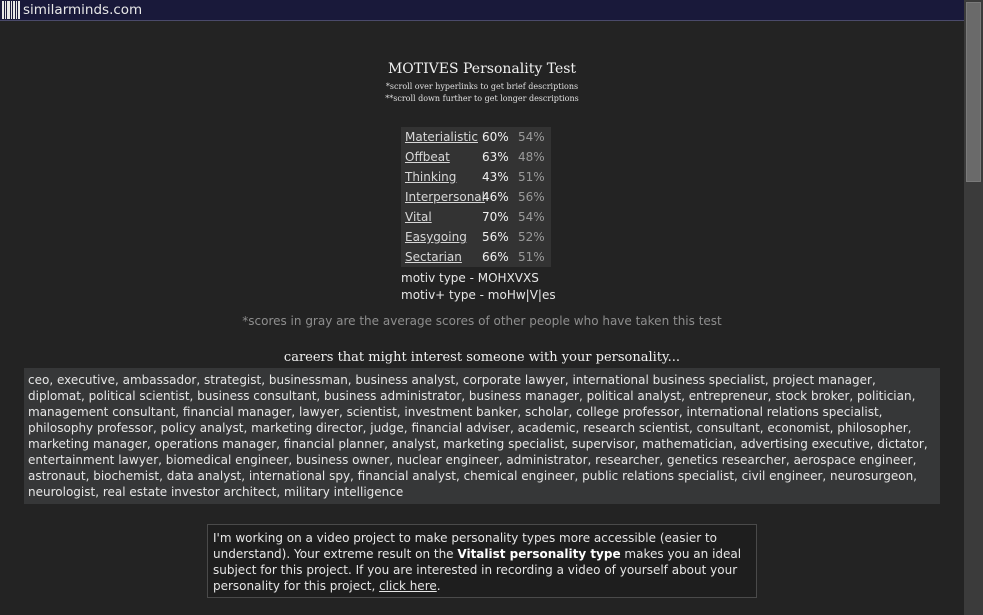 The image size is (983, 615). I want to click on barcode-logo-icon, so click(11, 10).